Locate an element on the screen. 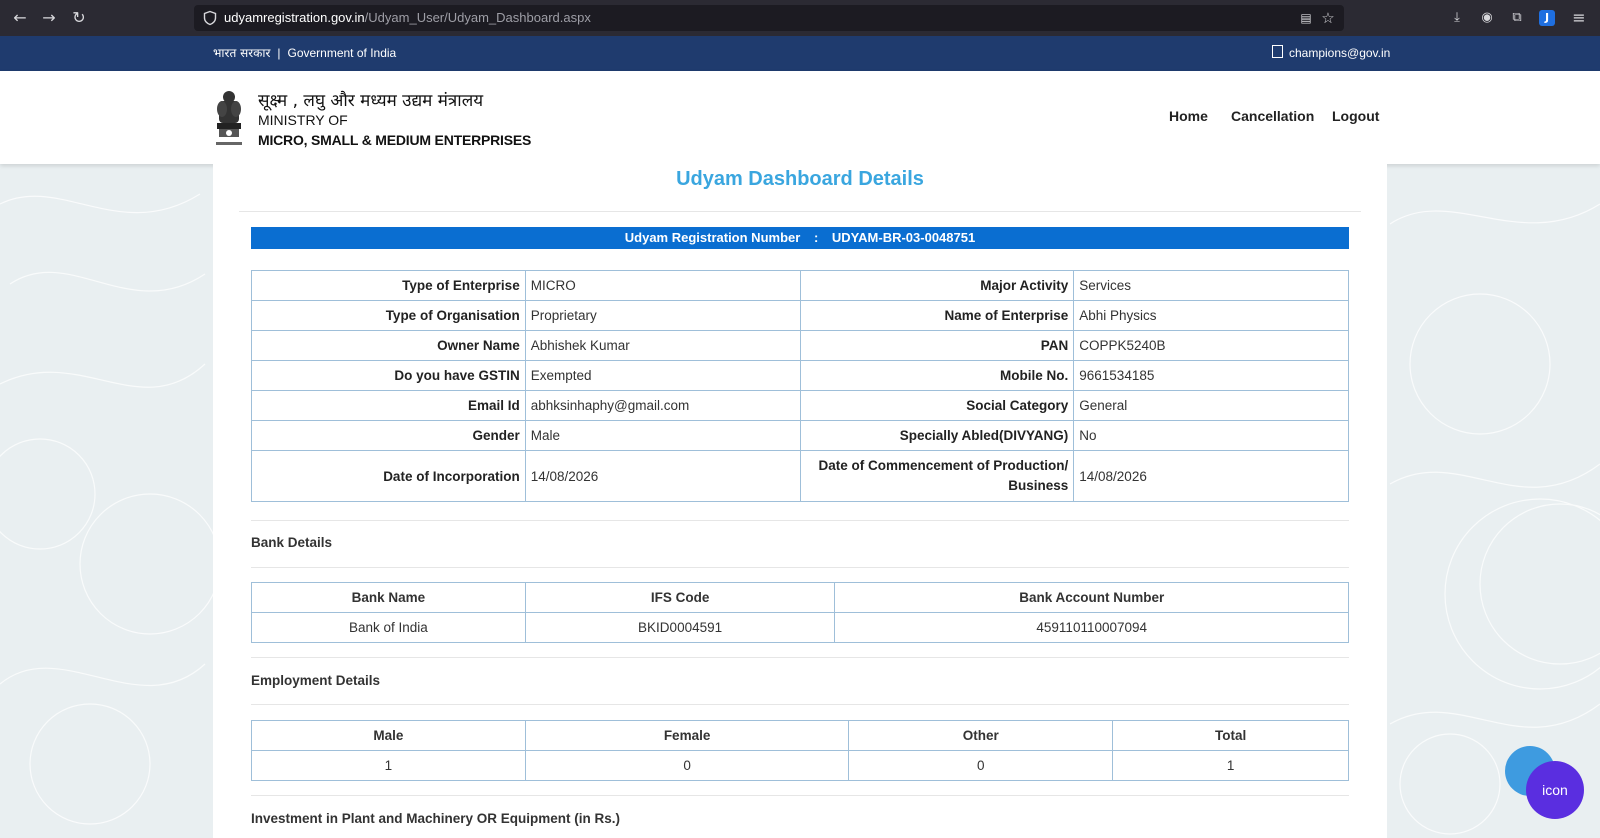 The width and height of the screenshot is (1600, 838). contact-email-text: champions@gov.in is located at coordinates (1340, 53).